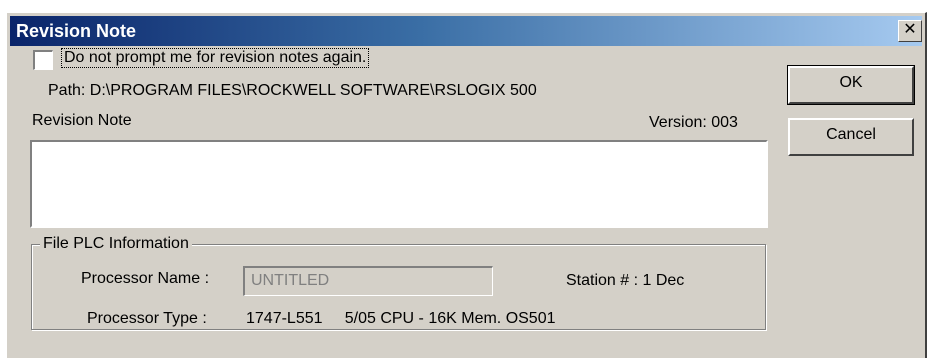  I want to click on ok-button: OK, so click(851, 85).